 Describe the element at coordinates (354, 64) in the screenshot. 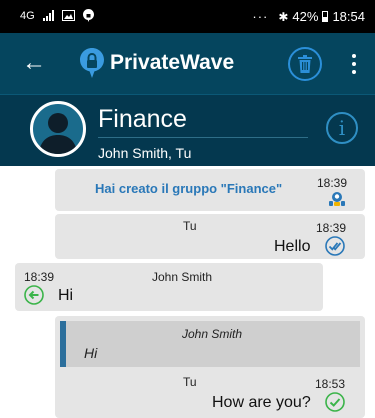

I see `overflow-menu-icon` at that location.